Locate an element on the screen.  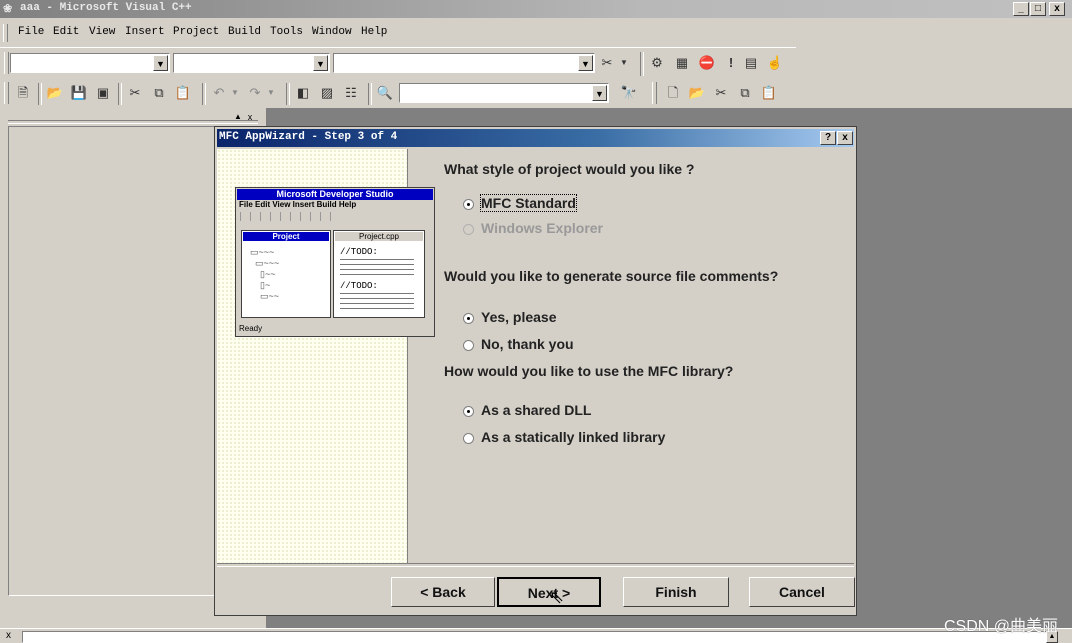
no-thank-you-label: No, thank you is located at coordinates (527, 344).